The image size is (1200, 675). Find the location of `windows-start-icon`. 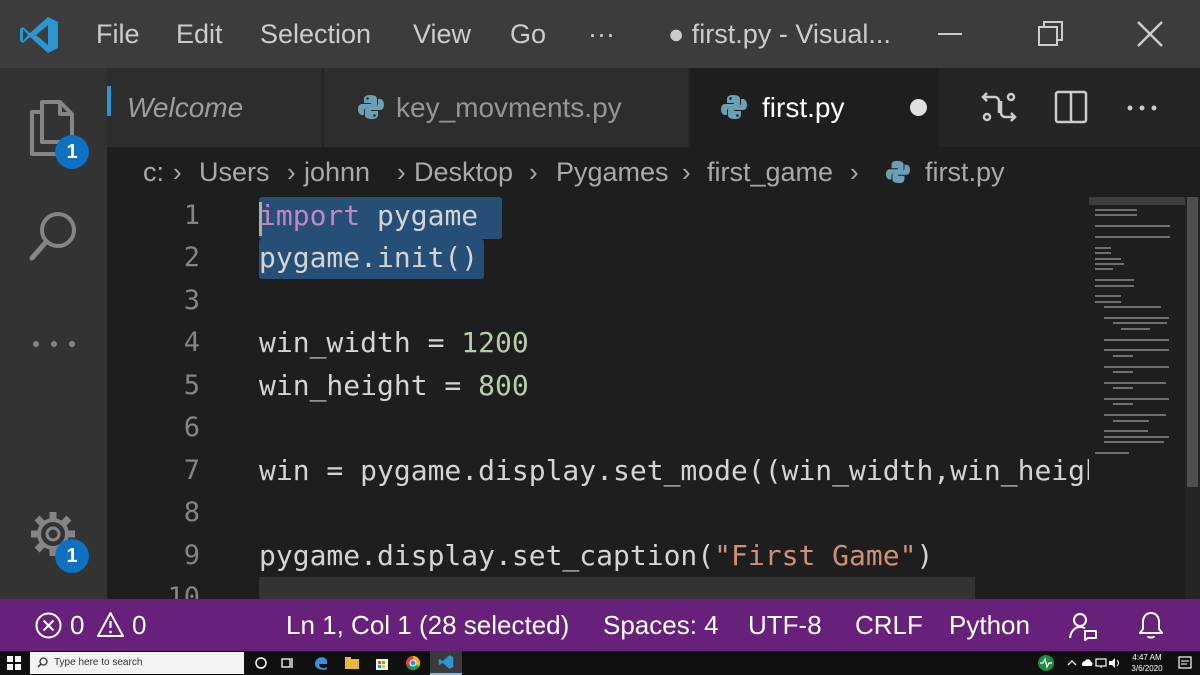

windows-start-icon is located at coordinates (14, 663).